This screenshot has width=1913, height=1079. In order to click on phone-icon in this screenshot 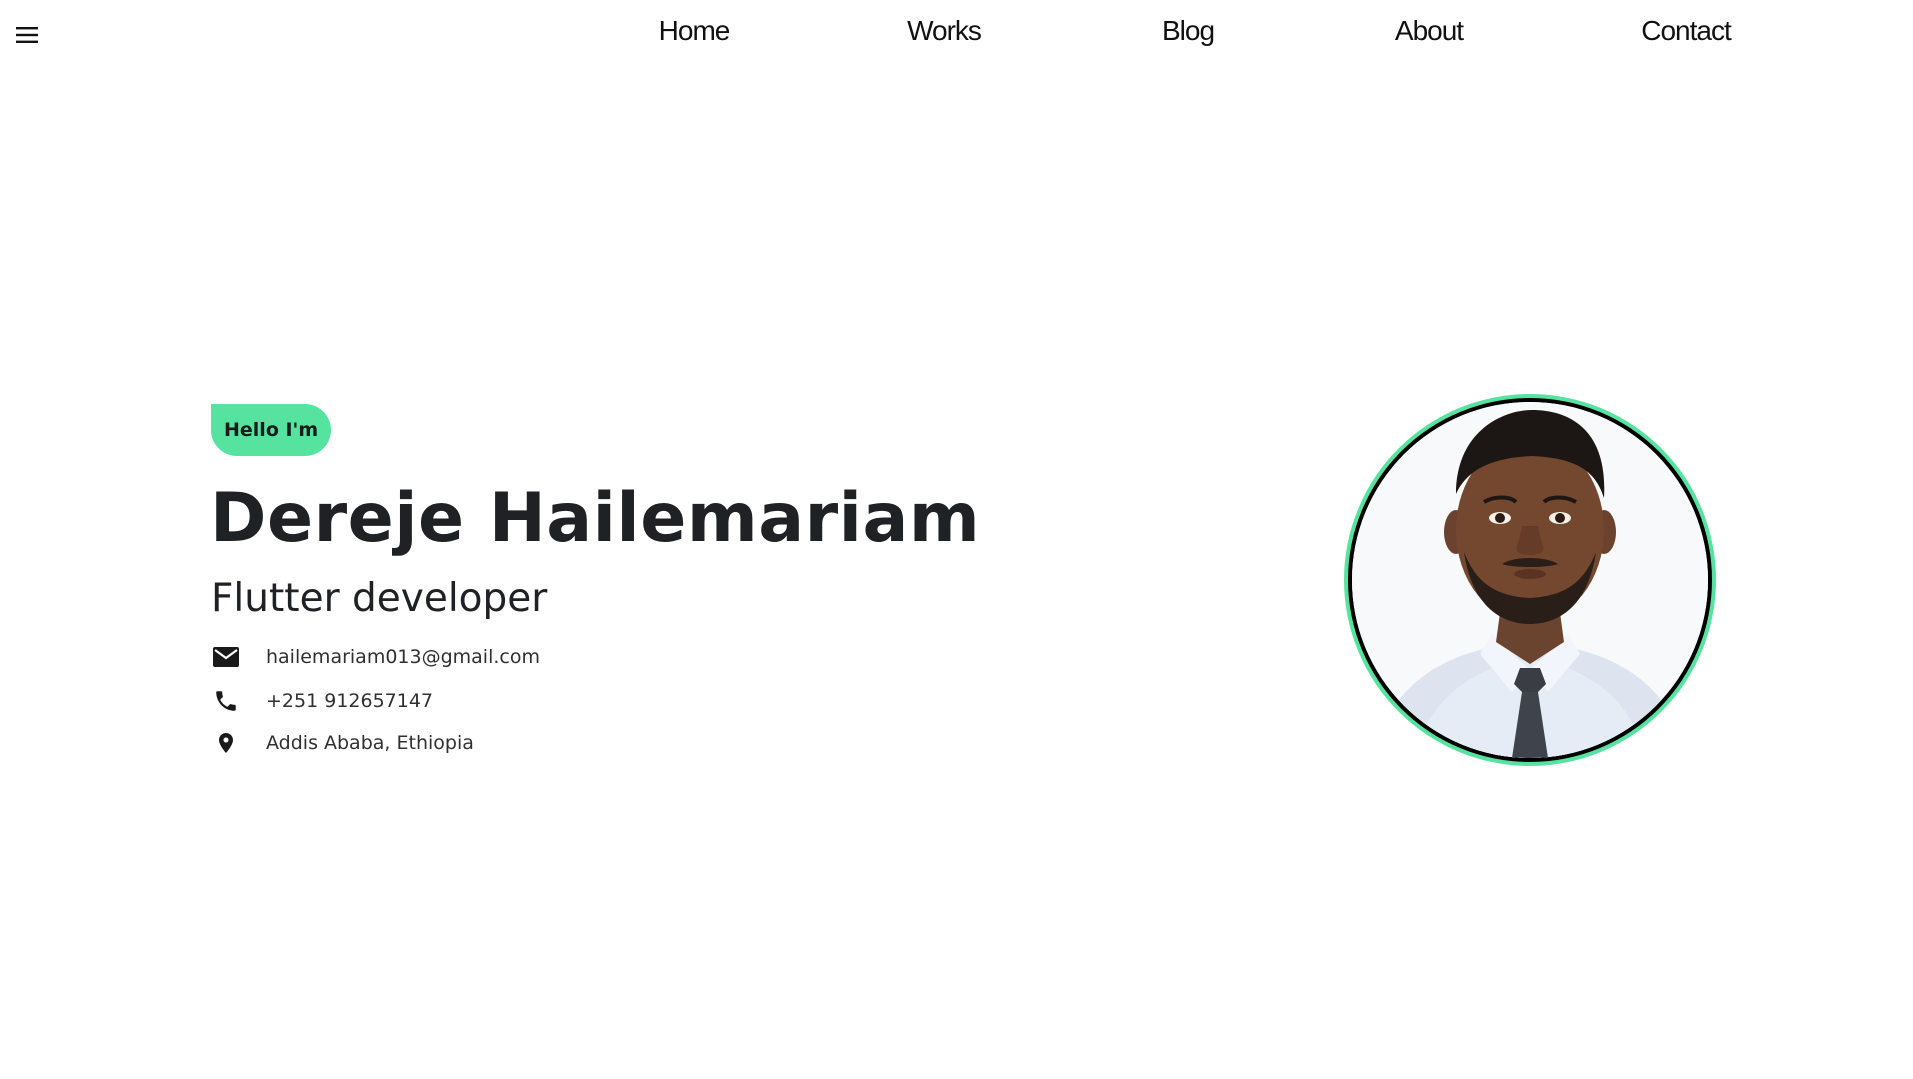, I will do `click(226, 701)`.